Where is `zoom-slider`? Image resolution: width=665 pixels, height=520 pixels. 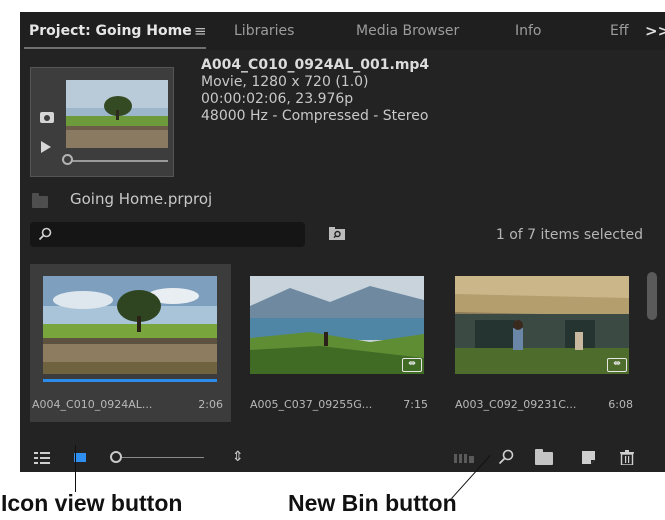
zoom-slider is located at coordinates (163, 457).